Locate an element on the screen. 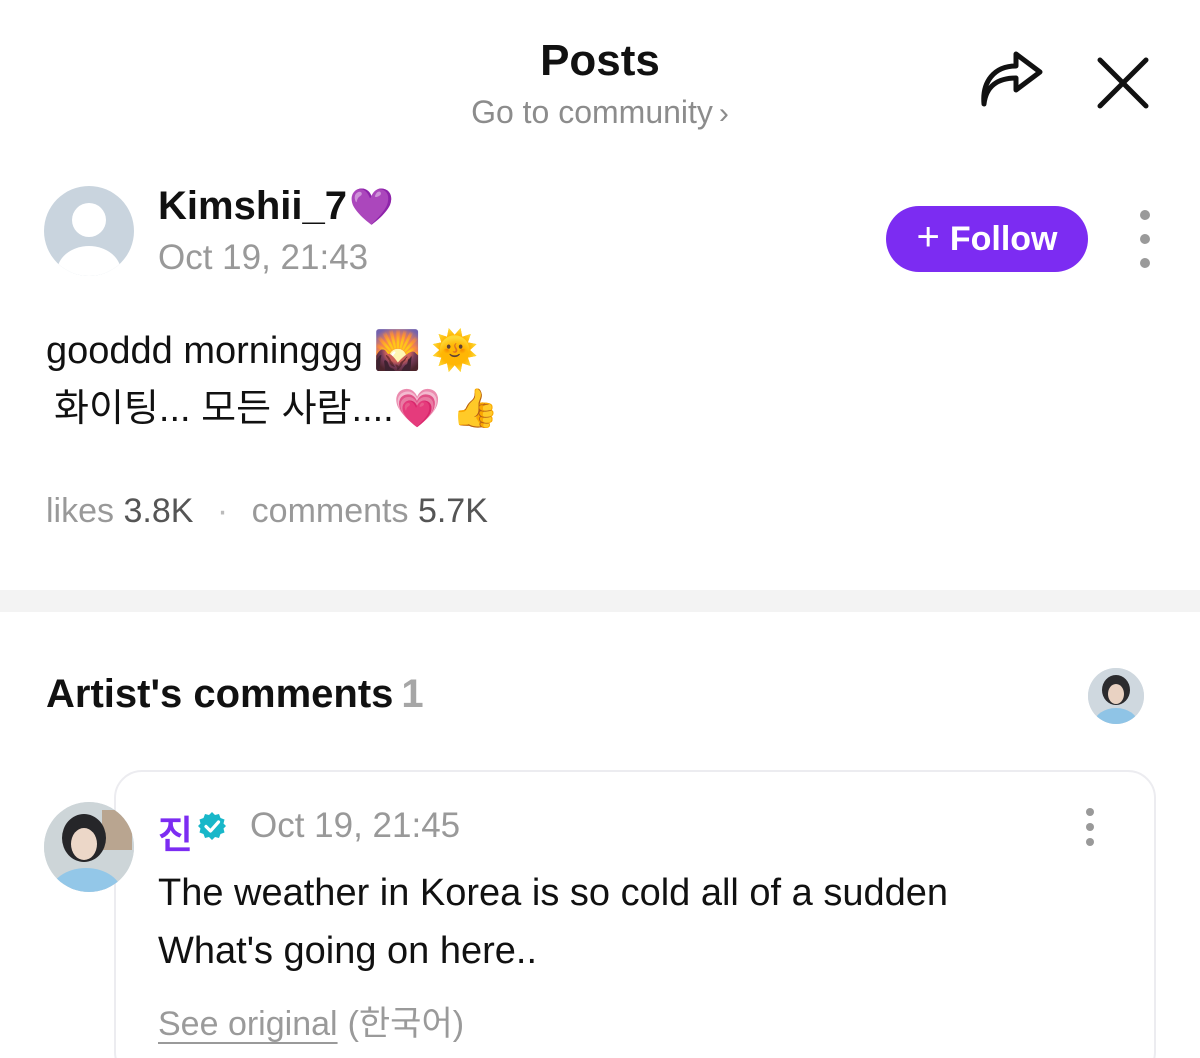  header: Posts Go to community › is located at coordinates (600, 75).